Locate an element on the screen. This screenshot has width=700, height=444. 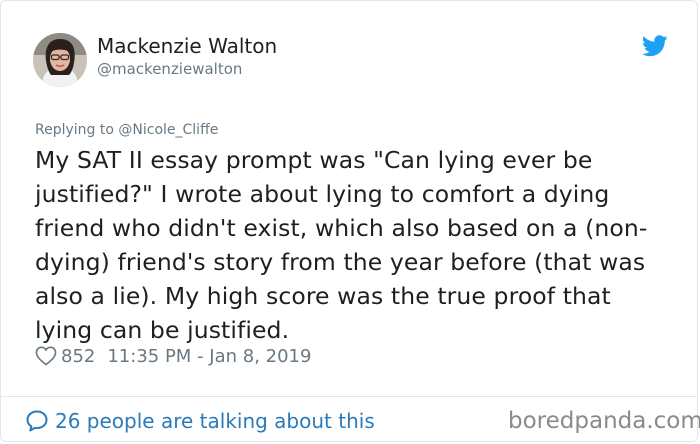
tweet-meta: 852 11:35 PM - Jan 8, 2019 is located at coordinates (173, 356).